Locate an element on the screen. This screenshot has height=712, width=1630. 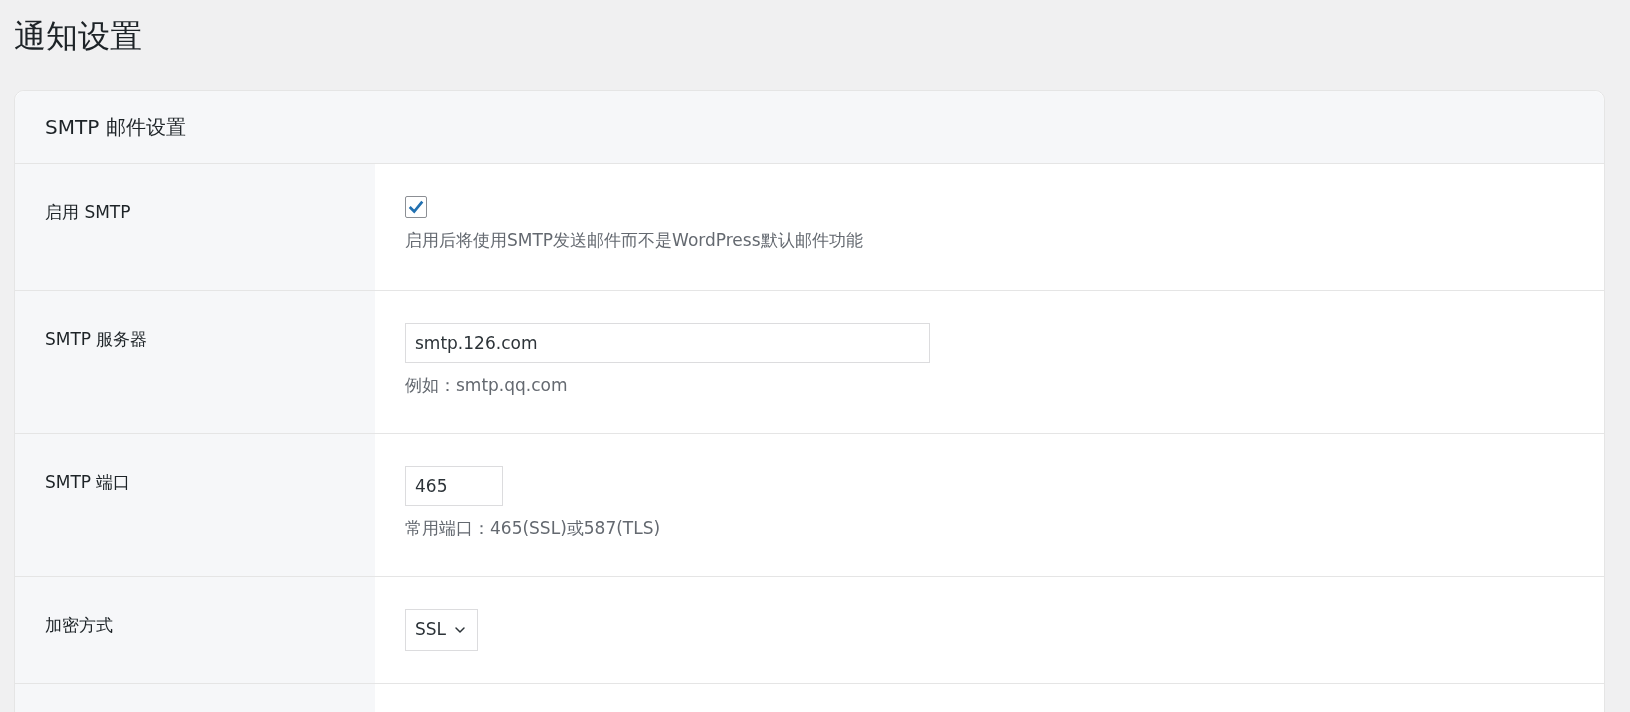
page-title: 通知设置 is located at coordinates (78, 36).